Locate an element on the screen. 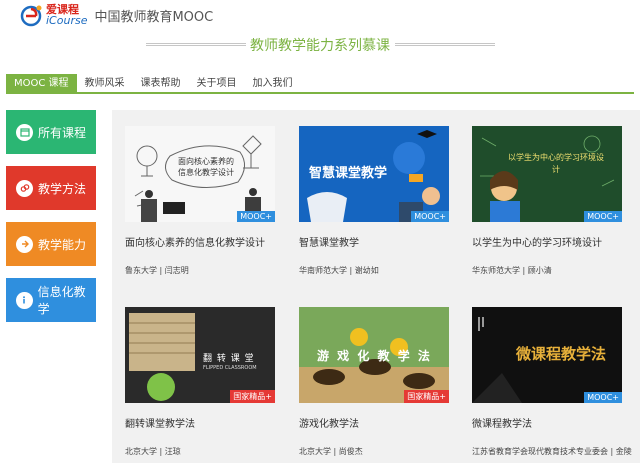  category-sidebar: 所有课程 教学方法 教学能力 信息化教学 is located at coordinates (51, 222).